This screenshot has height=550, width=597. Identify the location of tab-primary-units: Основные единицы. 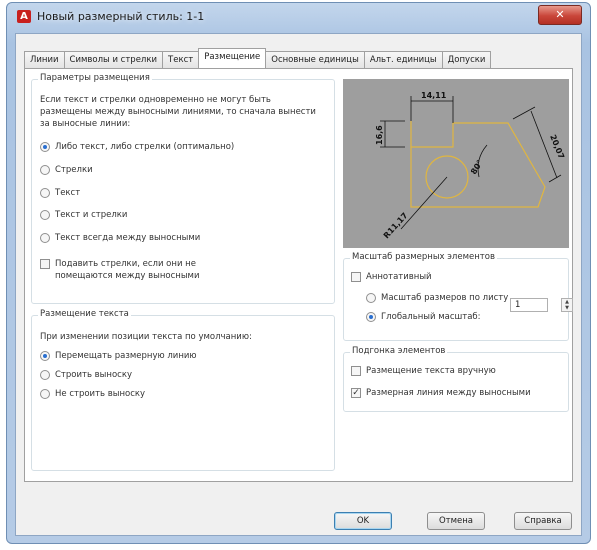
(315, 59).